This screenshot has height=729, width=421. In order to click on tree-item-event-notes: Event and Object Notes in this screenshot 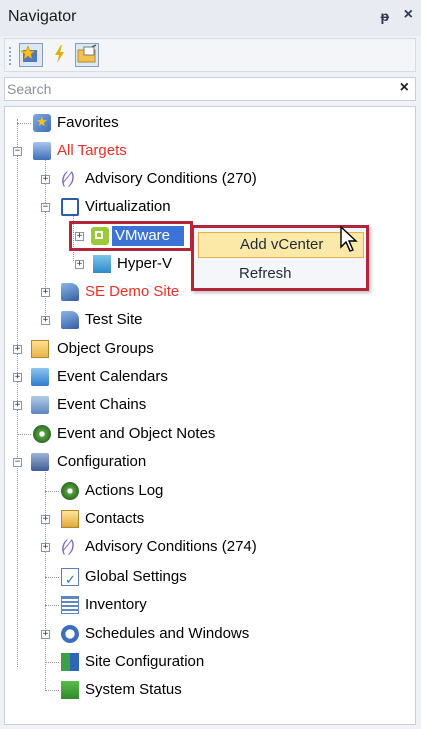, I will do `click(205, 434)`.